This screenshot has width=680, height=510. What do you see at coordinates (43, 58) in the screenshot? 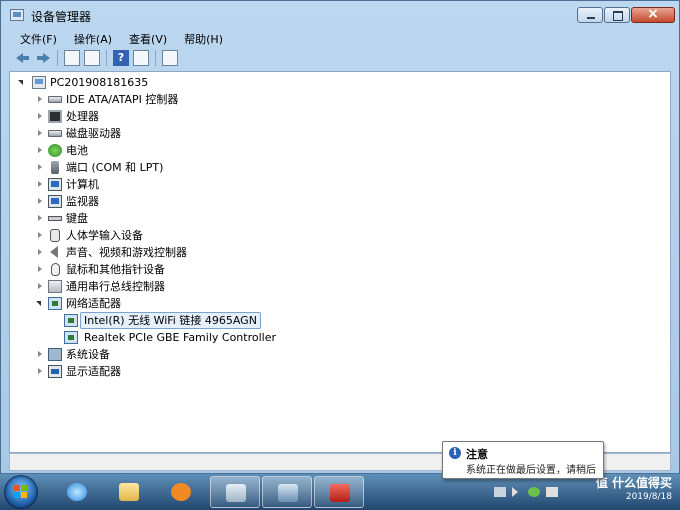
I see `forward-icon` at bounding box center [43, 58].